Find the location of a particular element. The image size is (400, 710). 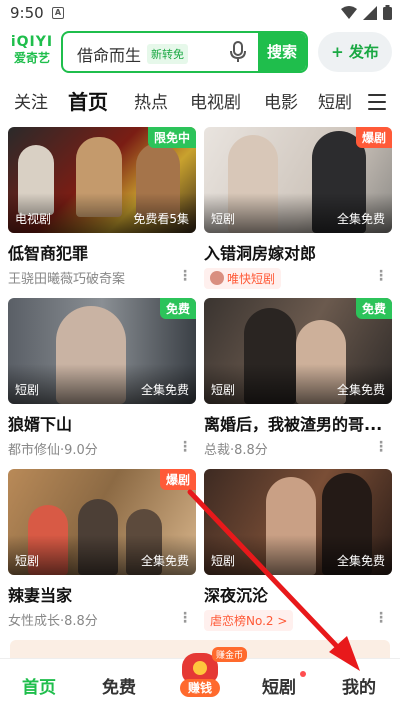

coin-icon is located at coordinates (200, 668).